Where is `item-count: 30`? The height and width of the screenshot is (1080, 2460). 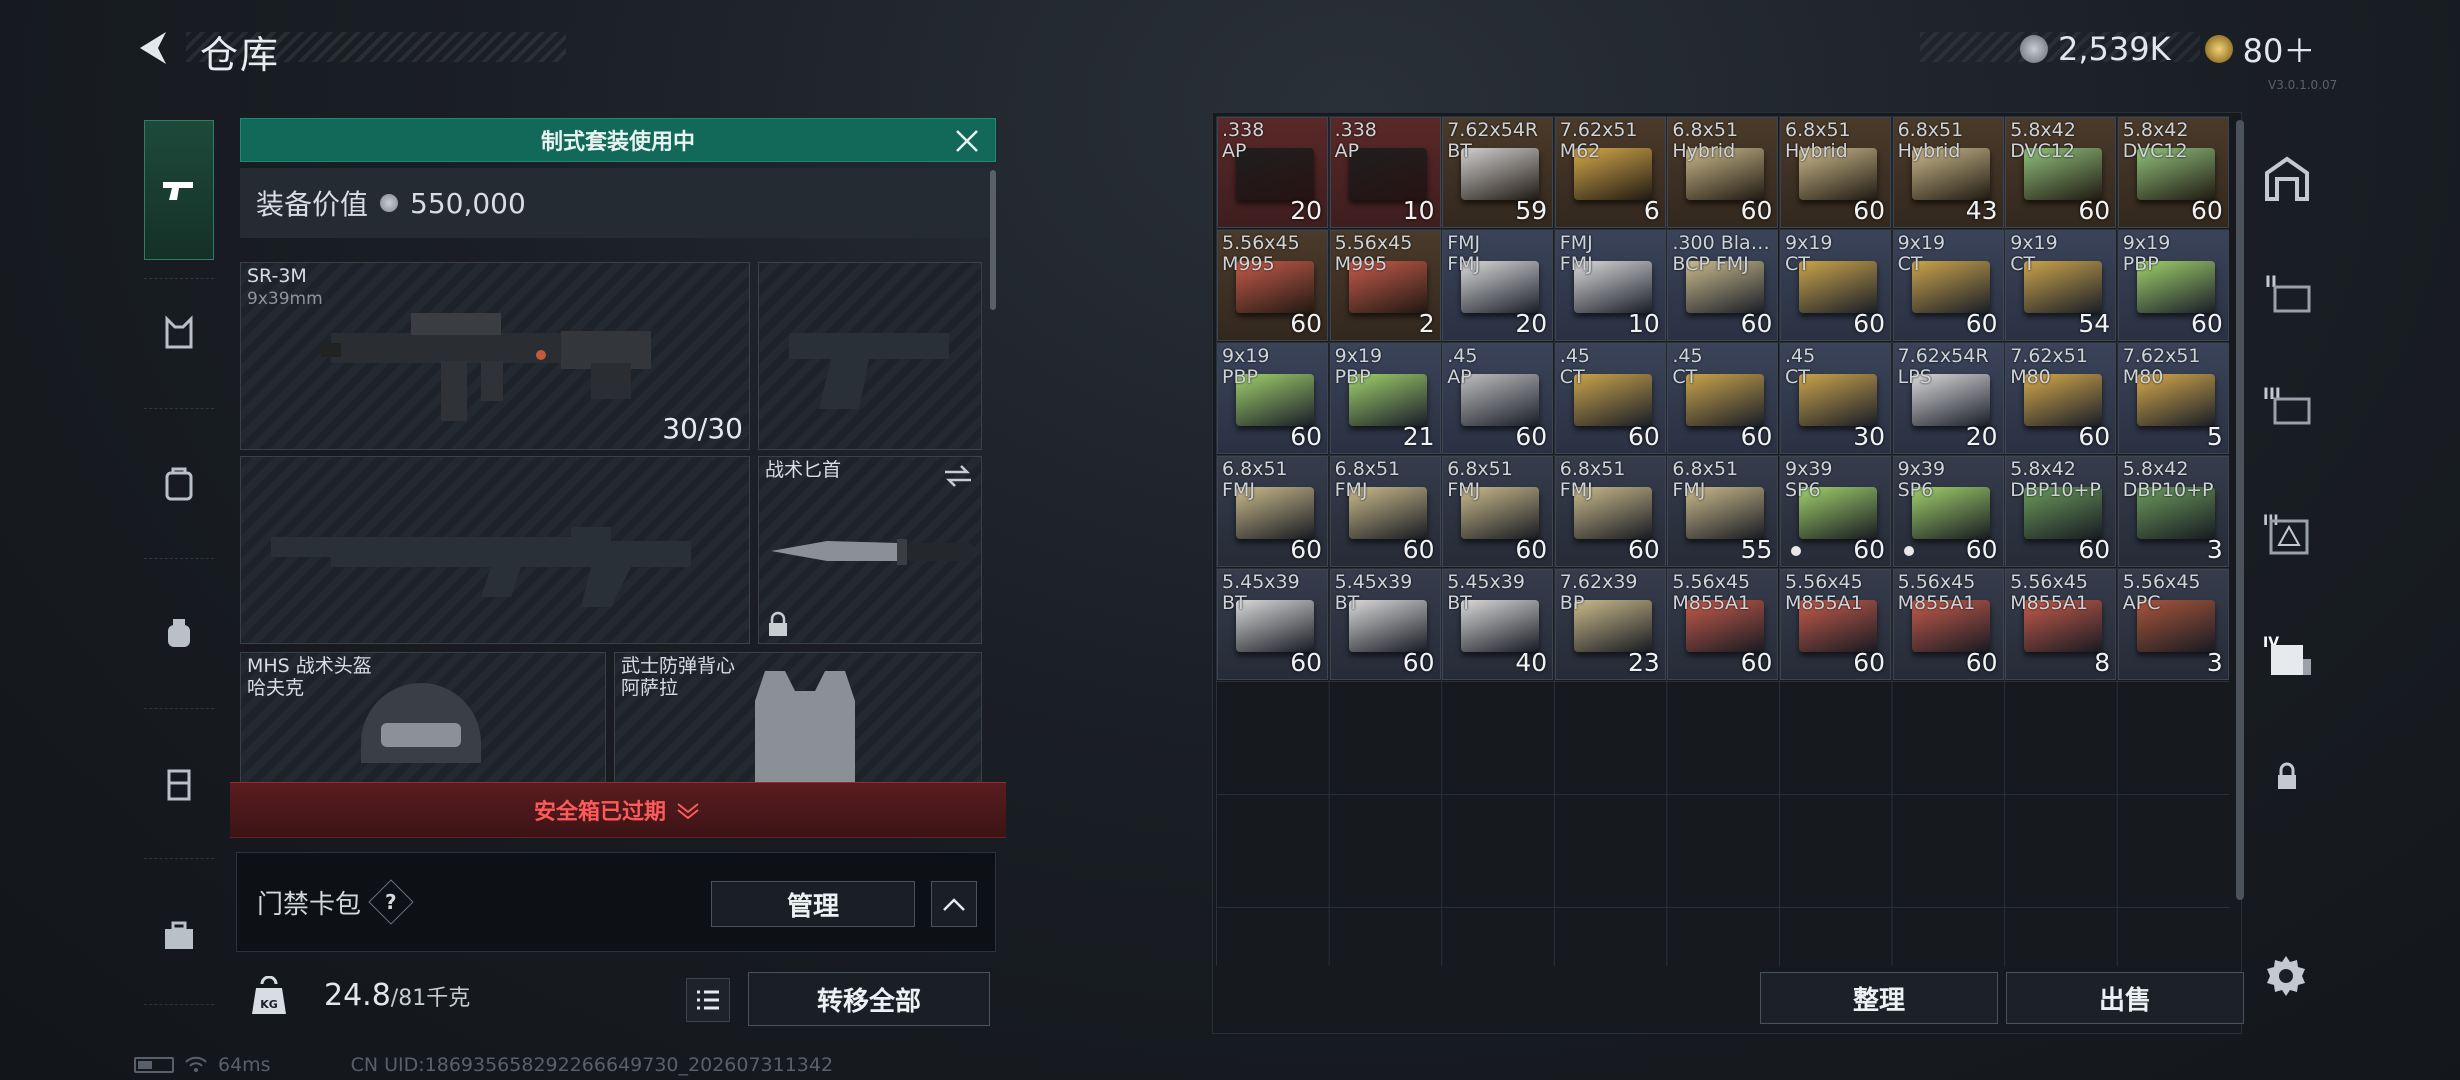
item-count: 30 is located at coordinates (1869, 436).